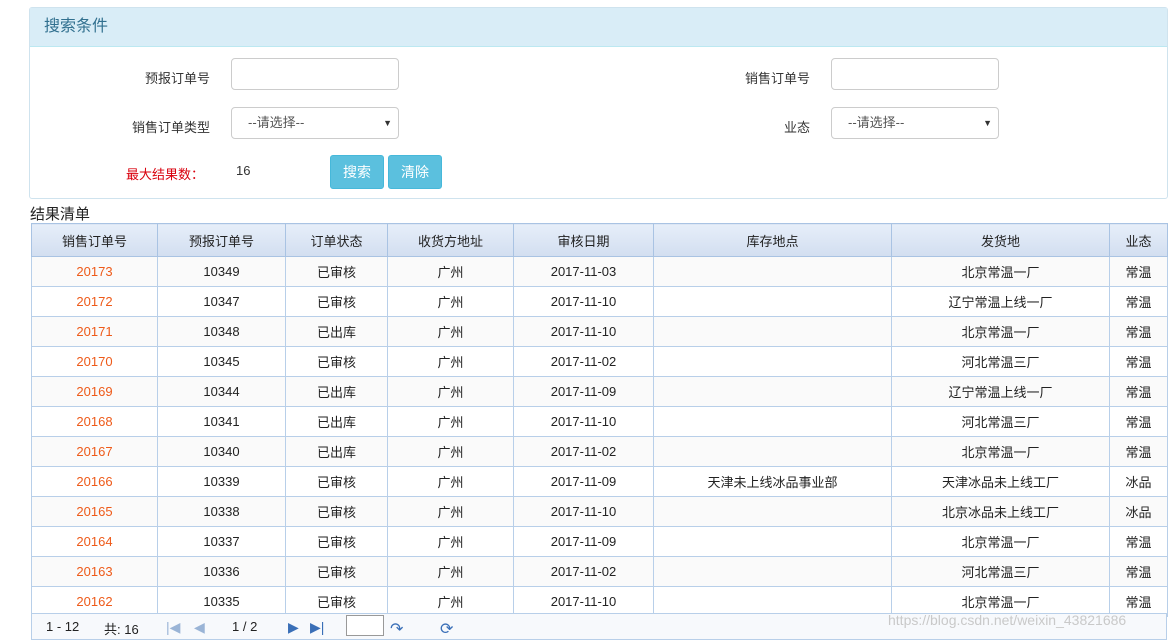 The image size is (1169, 640). I want to click on sales-order-link: 20164, so click(94, 541).